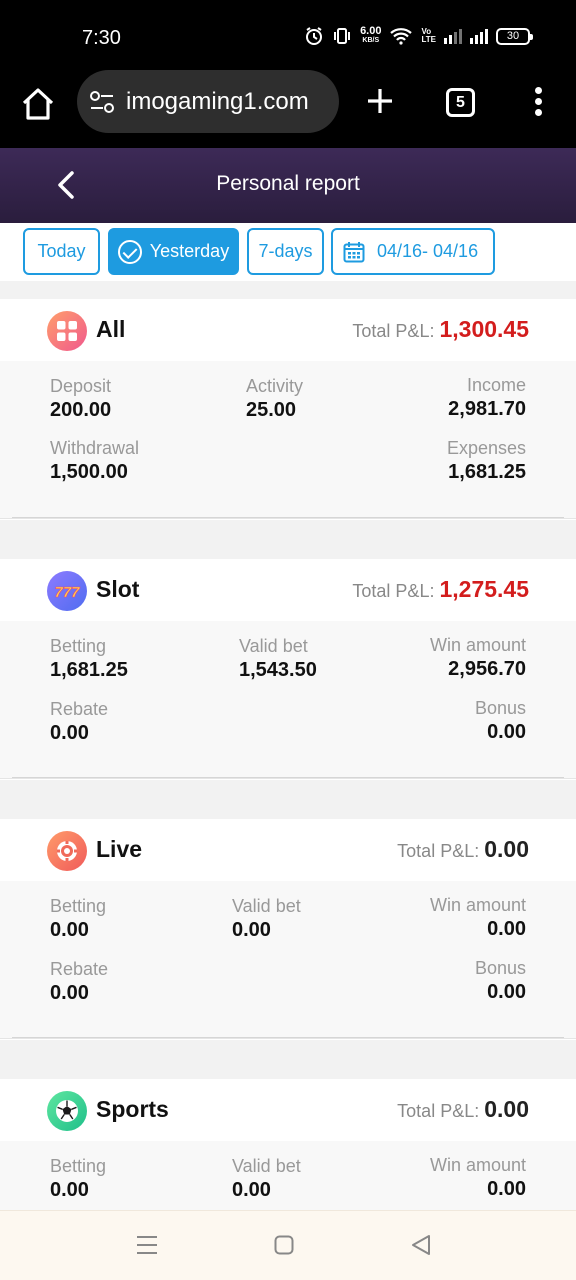 The image size is (576, 1280). I want to click on grid-icon, so click(67, 331).